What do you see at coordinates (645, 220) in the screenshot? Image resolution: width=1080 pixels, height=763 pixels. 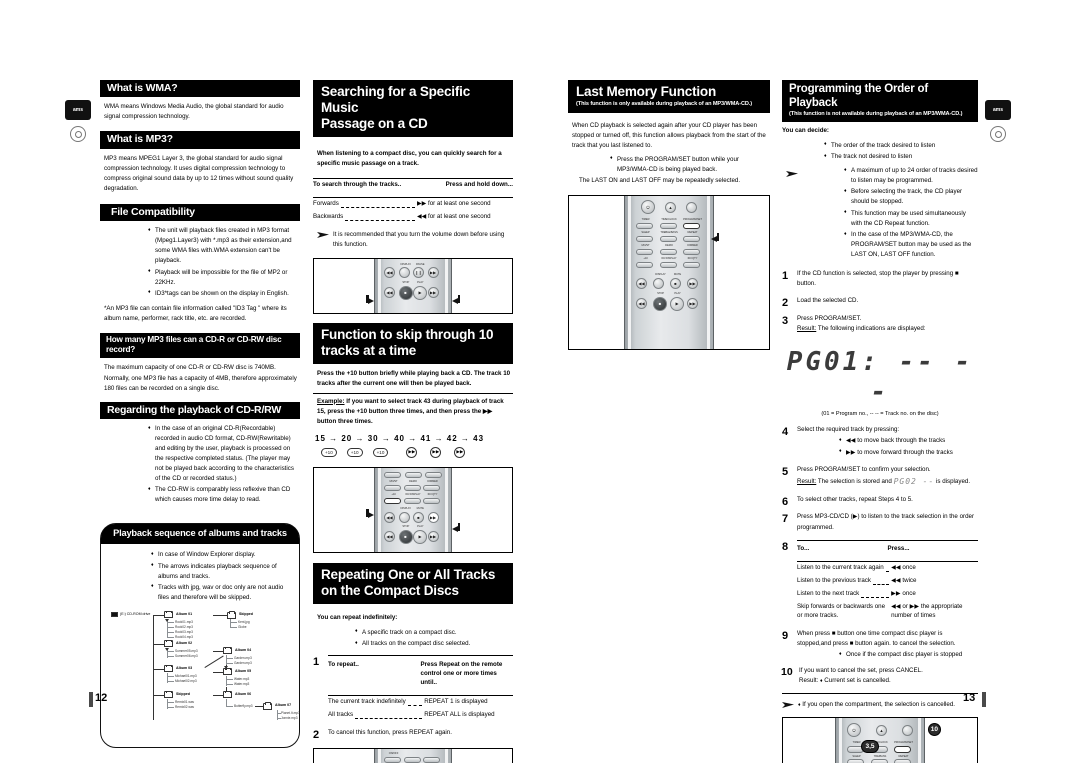 I see `btn-label: TIMER` at bounding box center [645, 220].